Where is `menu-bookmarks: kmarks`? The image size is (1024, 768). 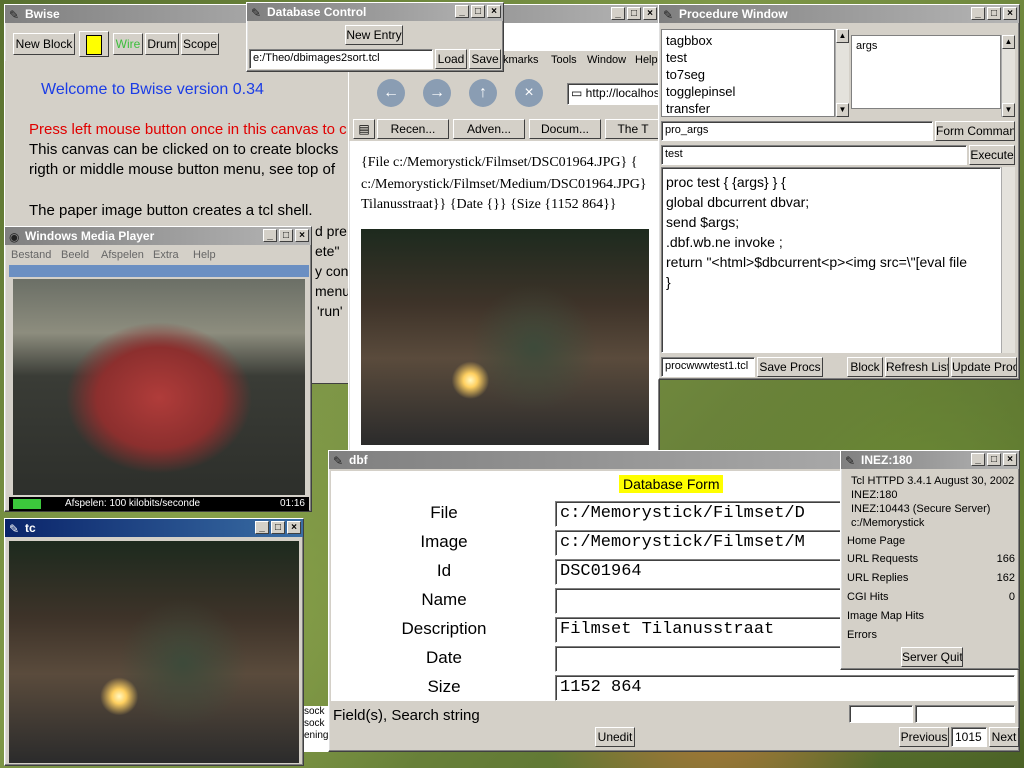
menu-bookmarks: kmarks is located at coordinates (520, 60).